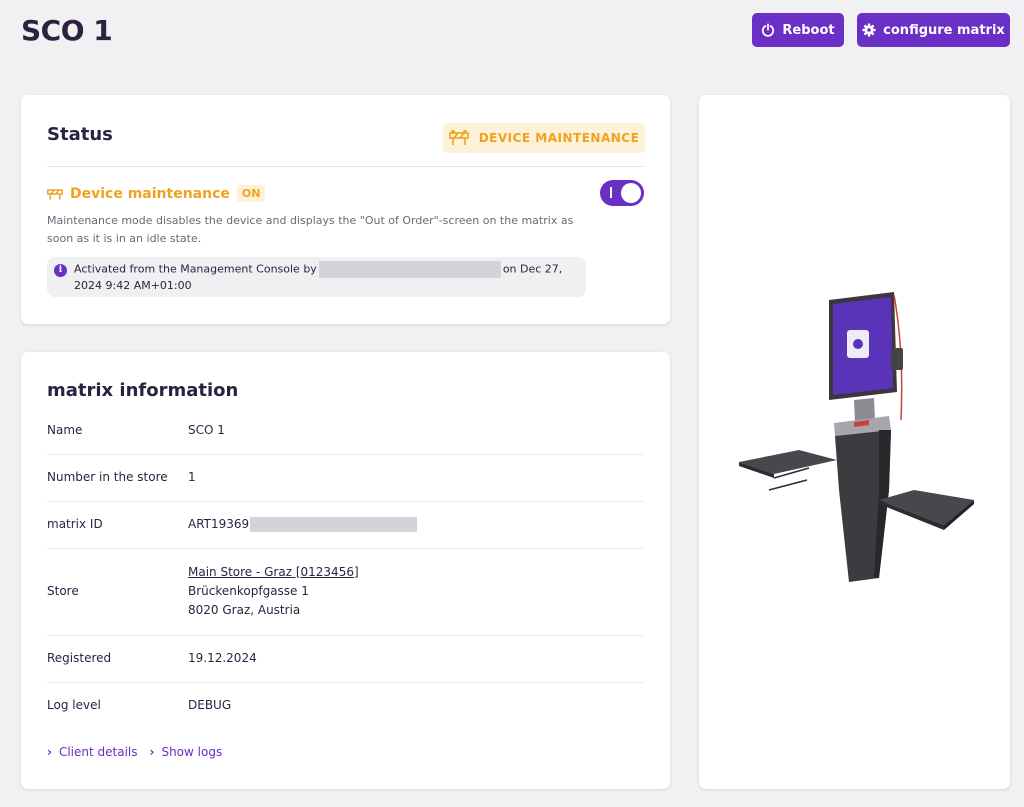  What do you see at coordinates (219, 524) in the screenshot?
I see `matrix-id-value: ART19369` at bounding box center [219, 524].